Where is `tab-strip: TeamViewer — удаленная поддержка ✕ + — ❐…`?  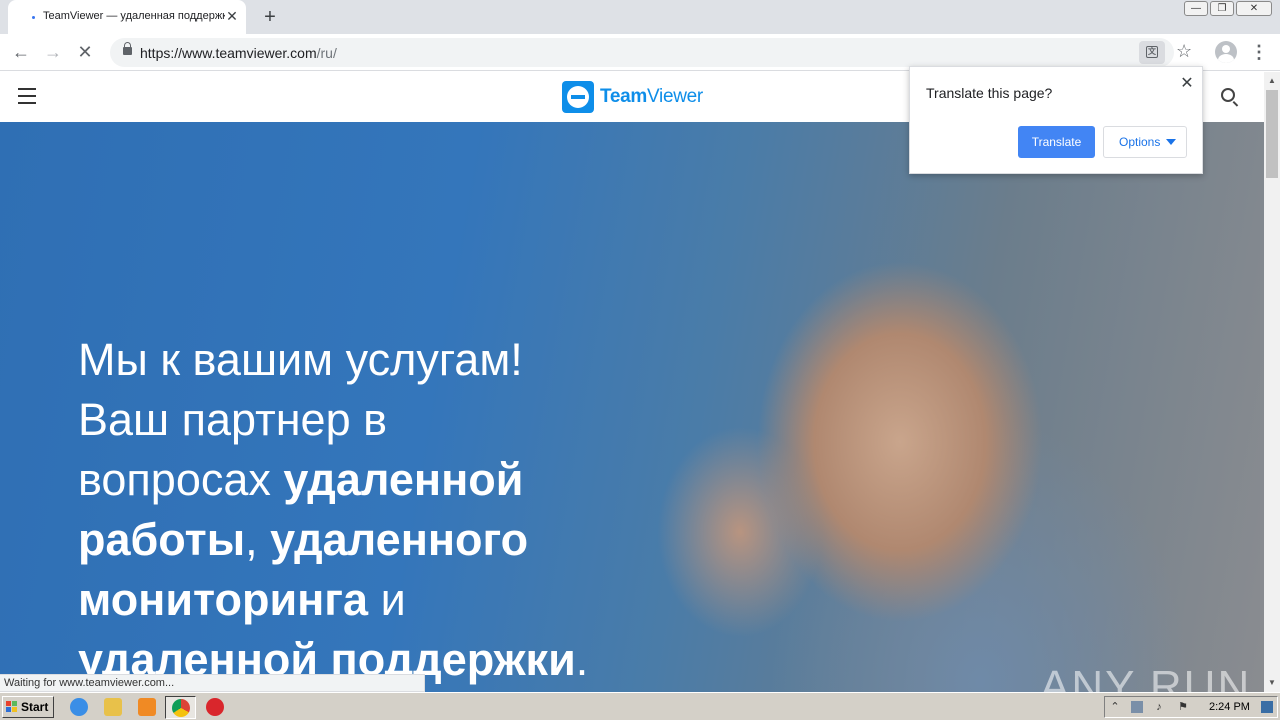
tab-strip: TeamViewer — удаленная поддержка ✕ + — ❐… is located at coordinates (640, 17).